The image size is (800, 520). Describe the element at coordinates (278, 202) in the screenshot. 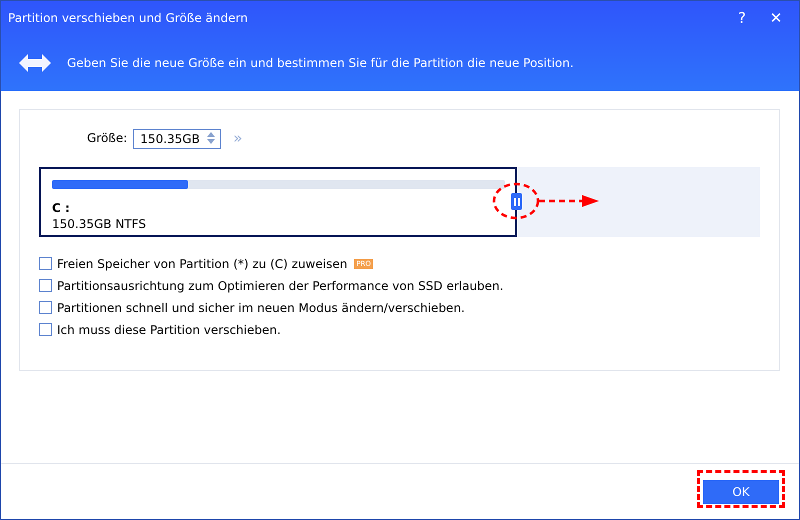

I see `partition-block: C : 150.35GB NTFS` at that location.